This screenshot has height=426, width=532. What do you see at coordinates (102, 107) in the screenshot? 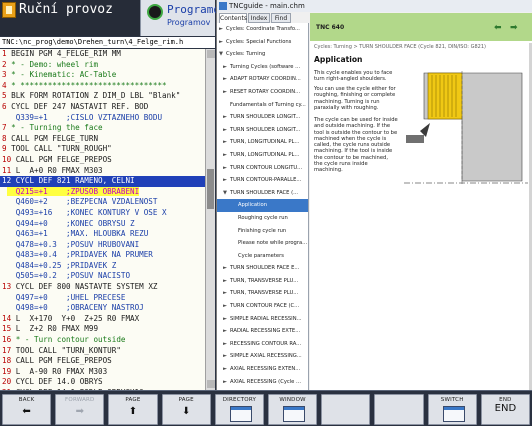
I see `program-line: 6 CYCL DEF 247 NASTAVIT REF. BOD` at bounding box center [102, 107].